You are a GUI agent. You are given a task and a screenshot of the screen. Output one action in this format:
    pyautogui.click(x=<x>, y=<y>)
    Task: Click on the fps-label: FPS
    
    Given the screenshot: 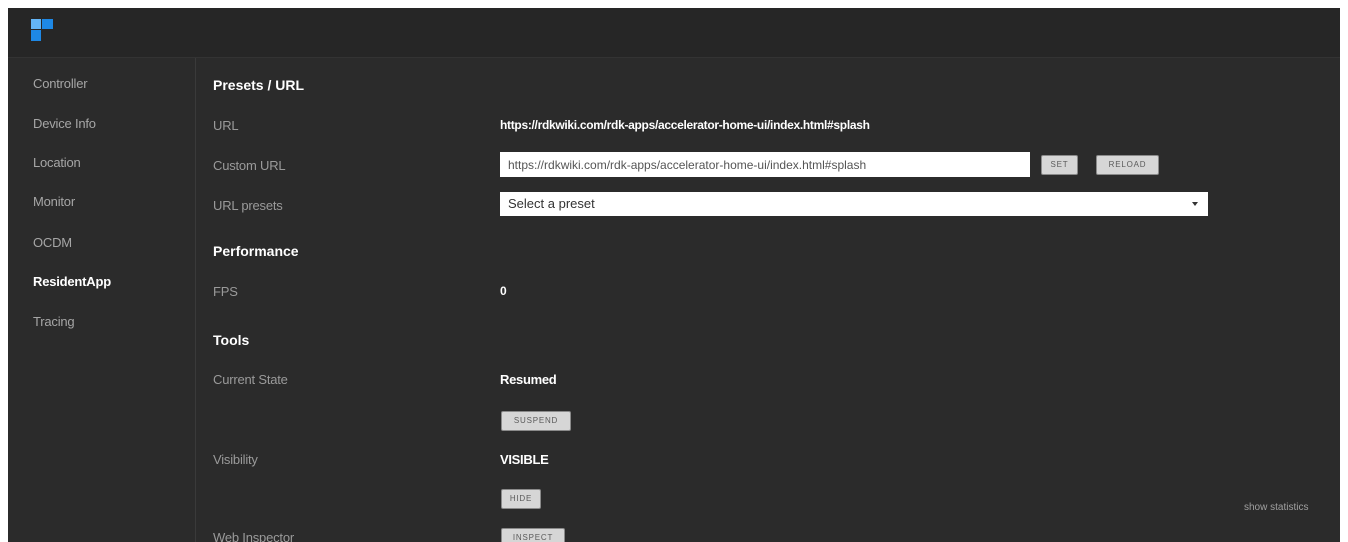 What is the action you would take?
    pyautogui.click(x=225, y=291)
    